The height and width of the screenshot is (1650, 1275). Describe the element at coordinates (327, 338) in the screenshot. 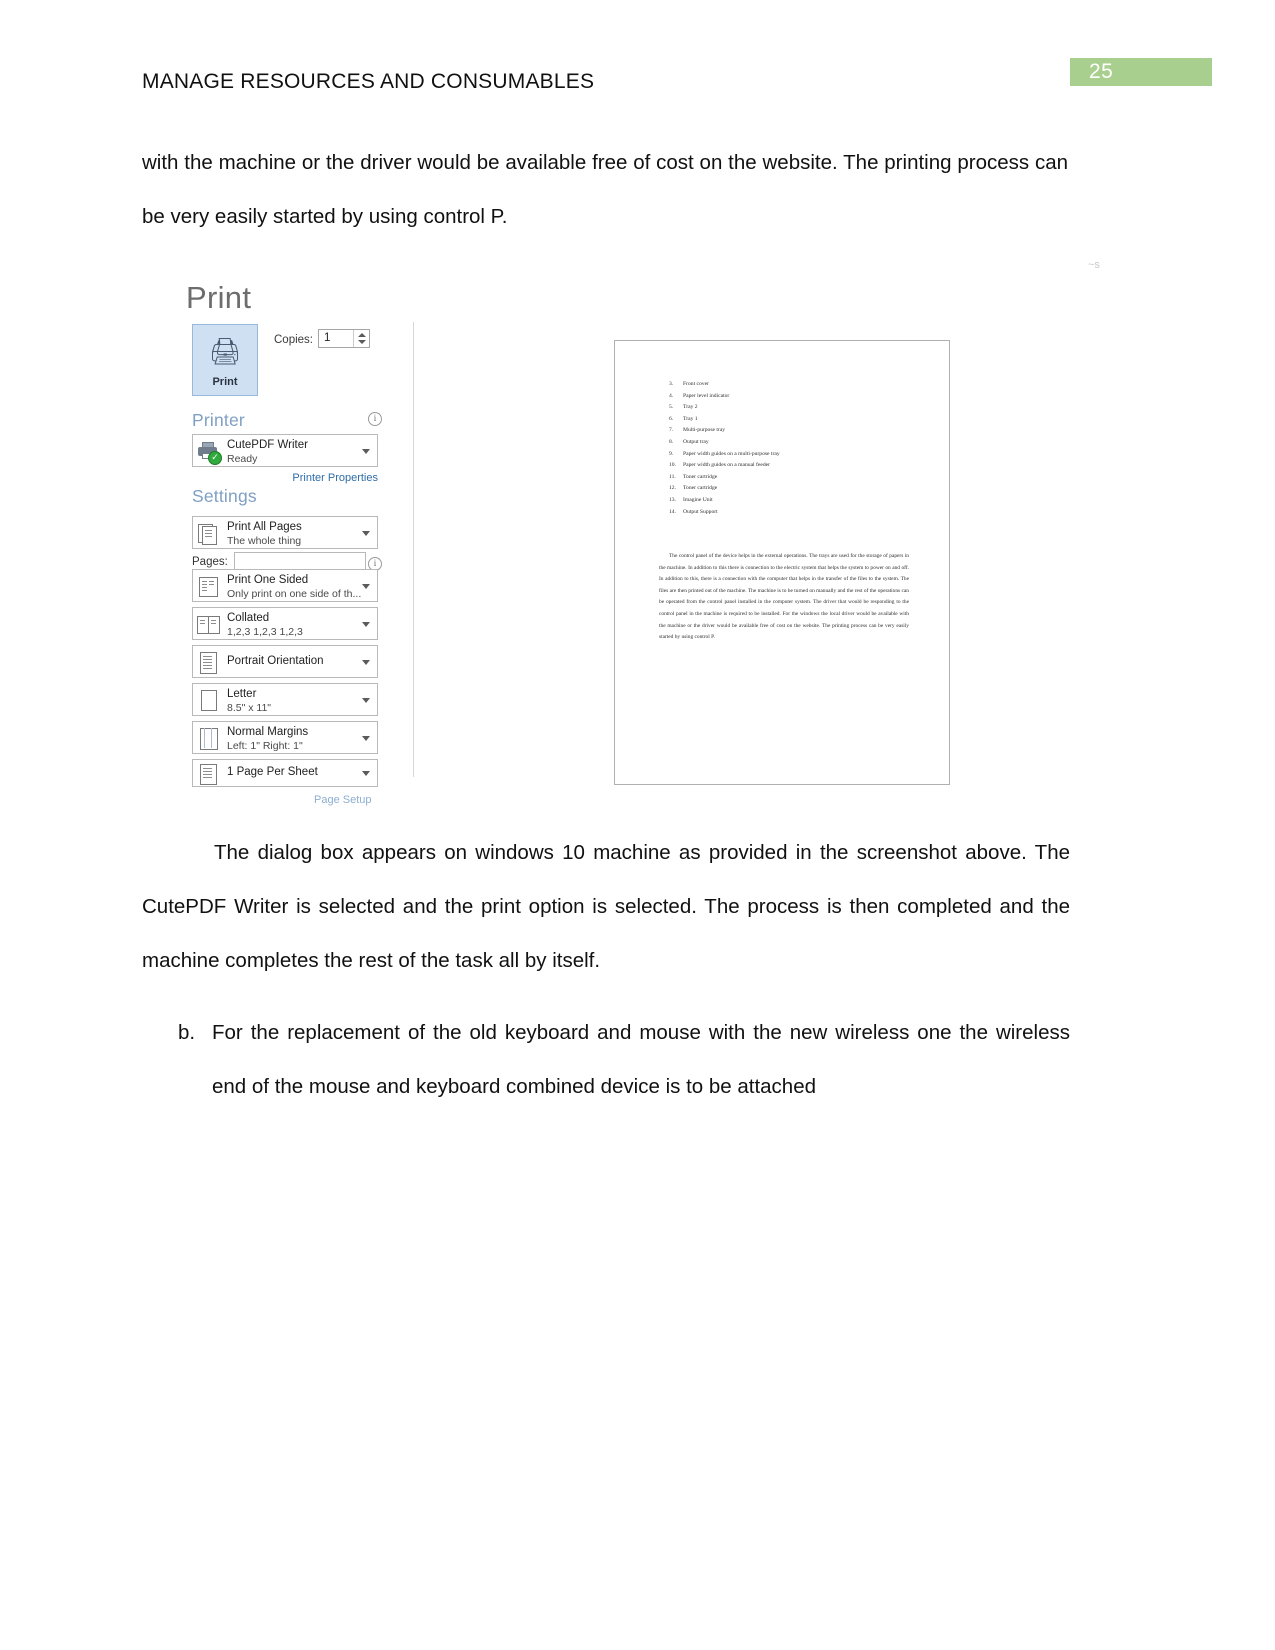

I see `copies-value: 1` at that location.